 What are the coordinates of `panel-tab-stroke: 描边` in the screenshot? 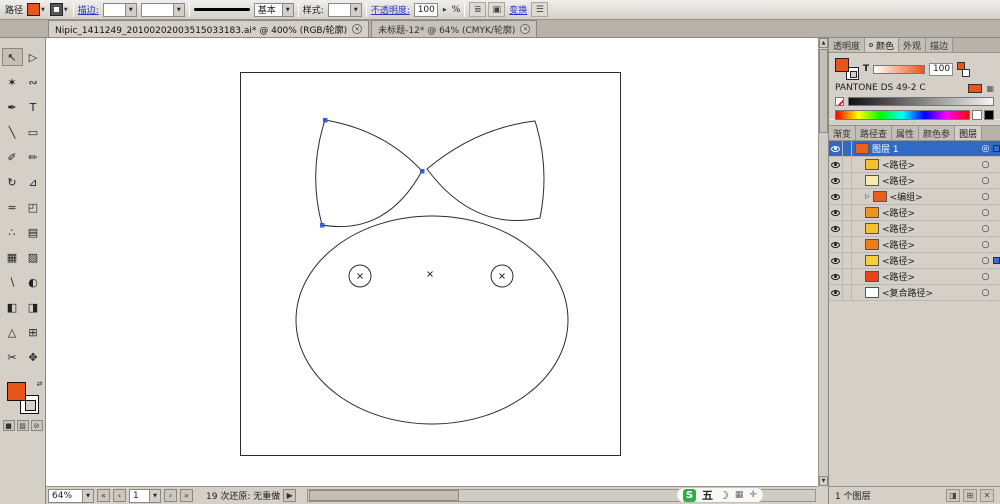 It's located at (940, 45).